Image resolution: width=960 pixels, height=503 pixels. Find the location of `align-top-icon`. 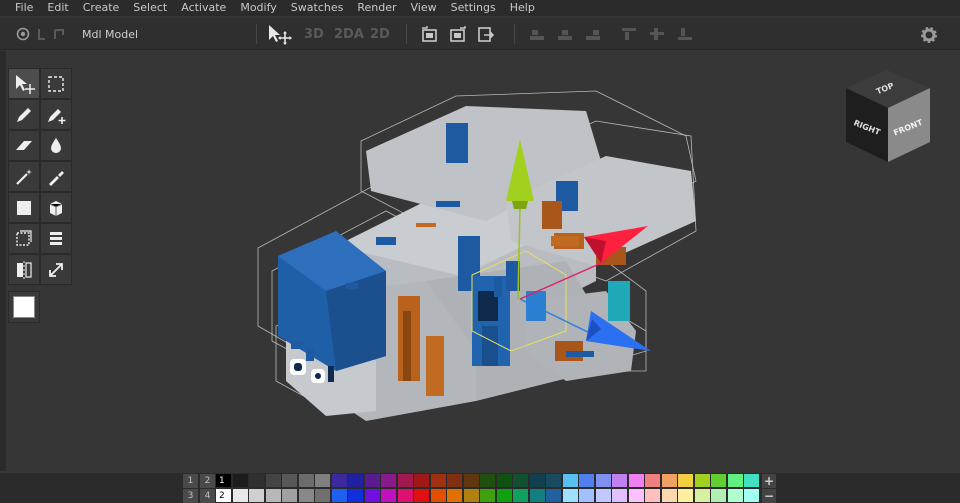

align-top-icon is located at coordinates (629, 34).